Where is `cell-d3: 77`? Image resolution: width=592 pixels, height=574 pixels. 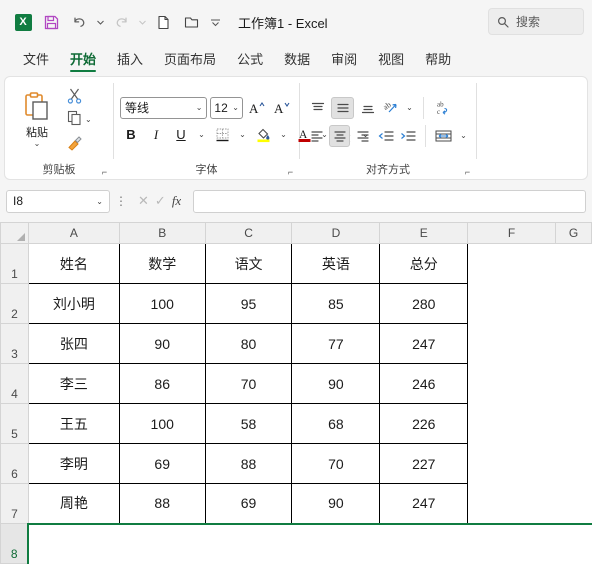 cell-d3: 77 is located at coordinates (336, 343).